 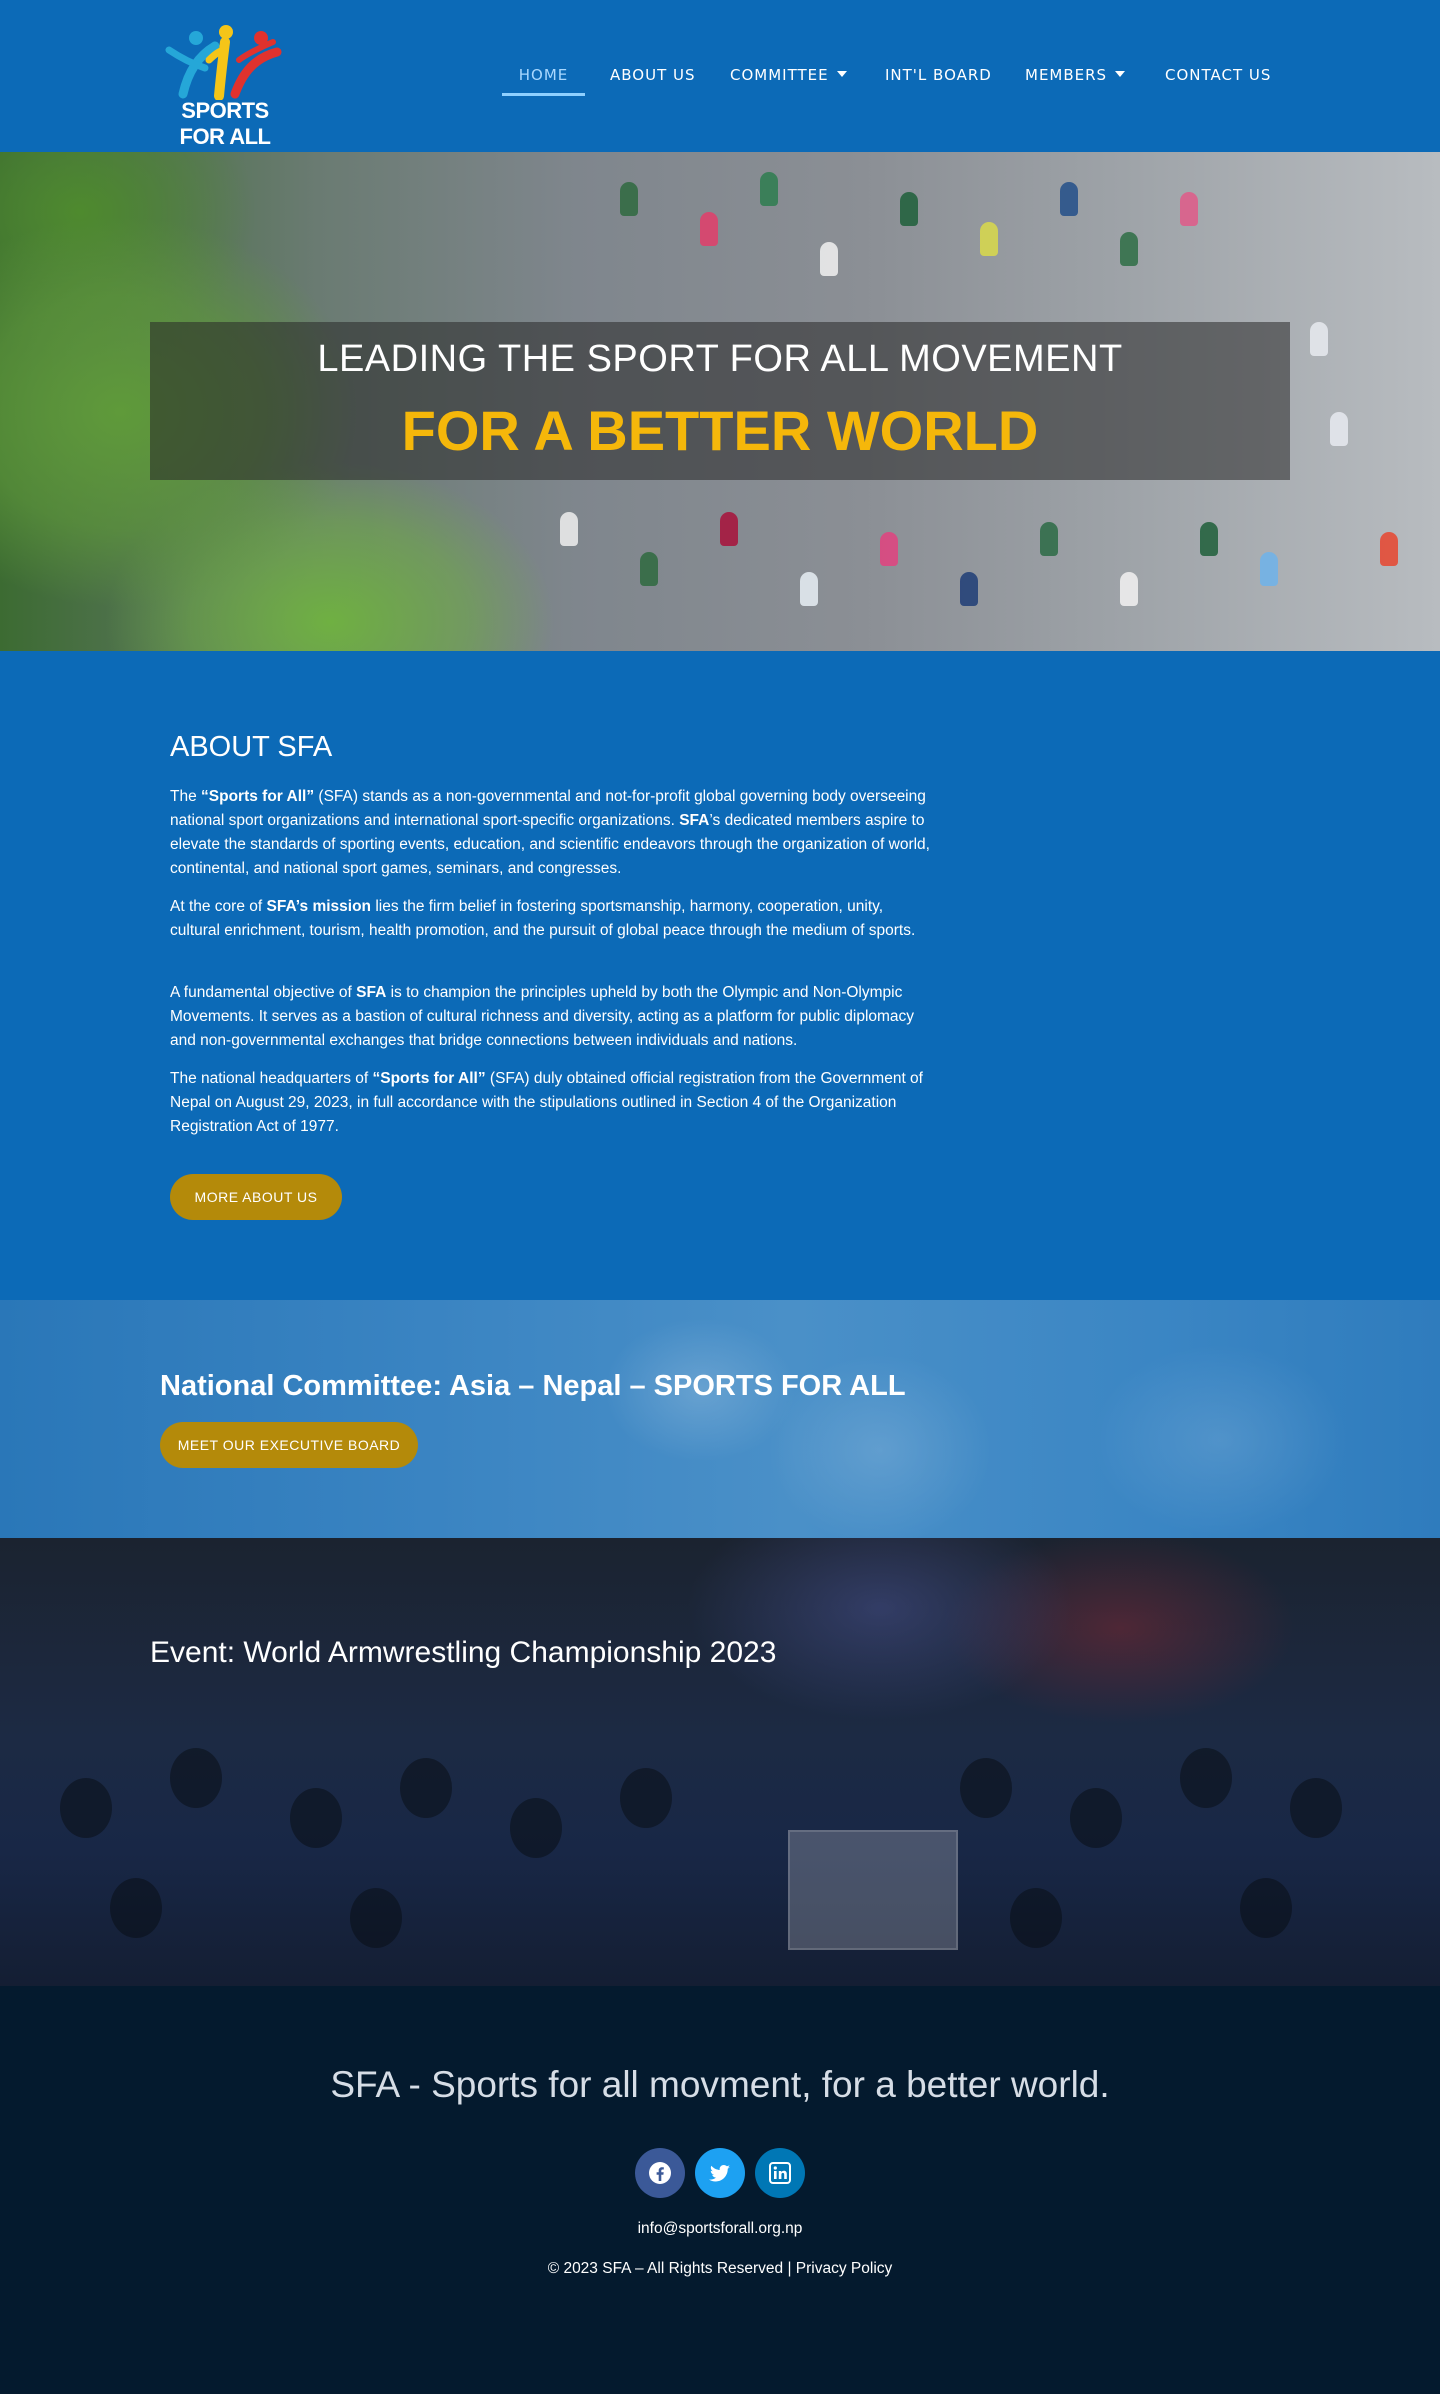 I want to click on privacy-policy-link: Privacy Policy, so click(x=844, y=2268).